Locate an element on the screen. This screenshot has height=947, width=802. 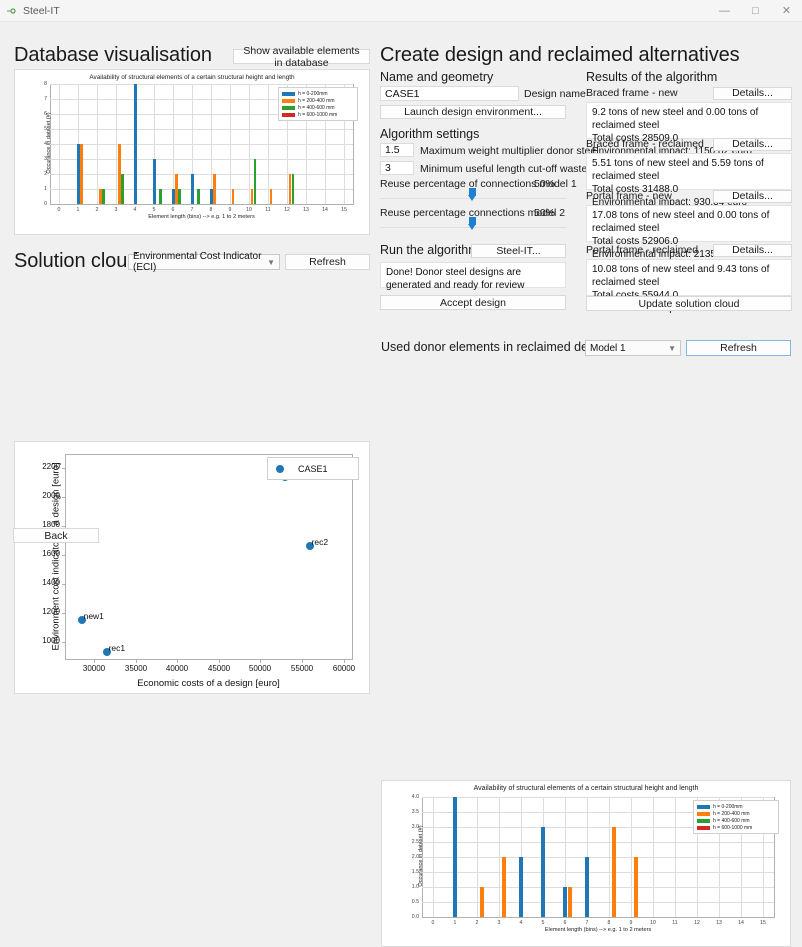
show-available-elements-button: Show available elements in database is located at coordinates (301, 57).